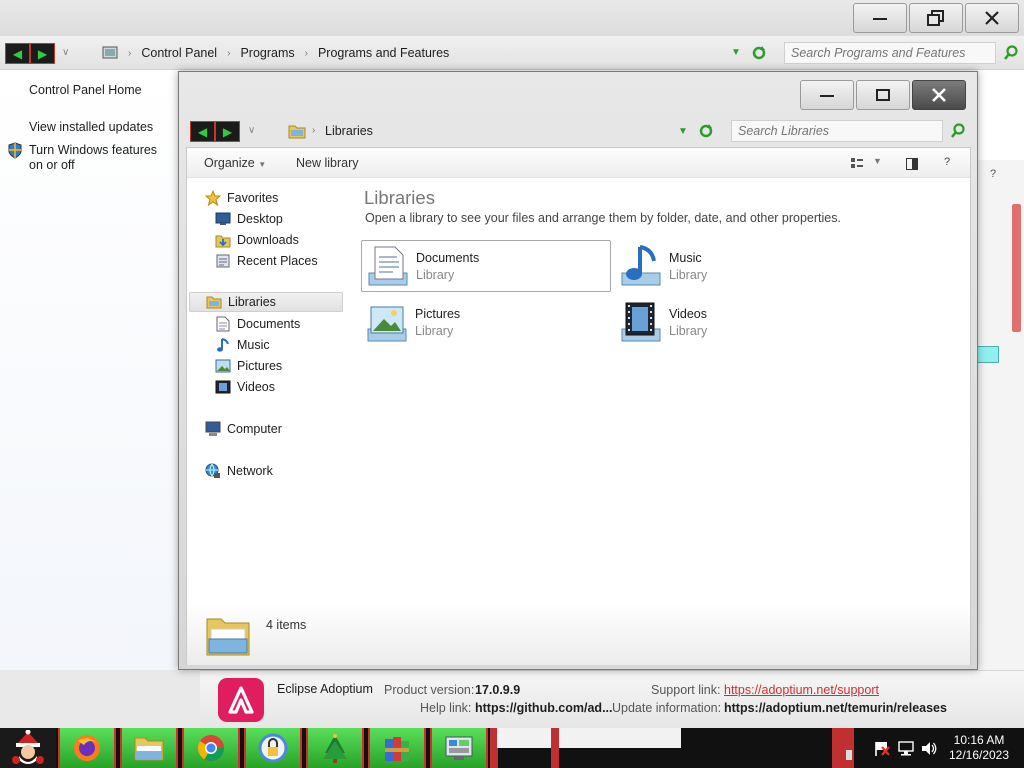 This screenshot has height=768, width=1024. What do you see at coordinates (893, 53) in the screenshot?
I see `search-programs-input` at bounding box center [893, 53].